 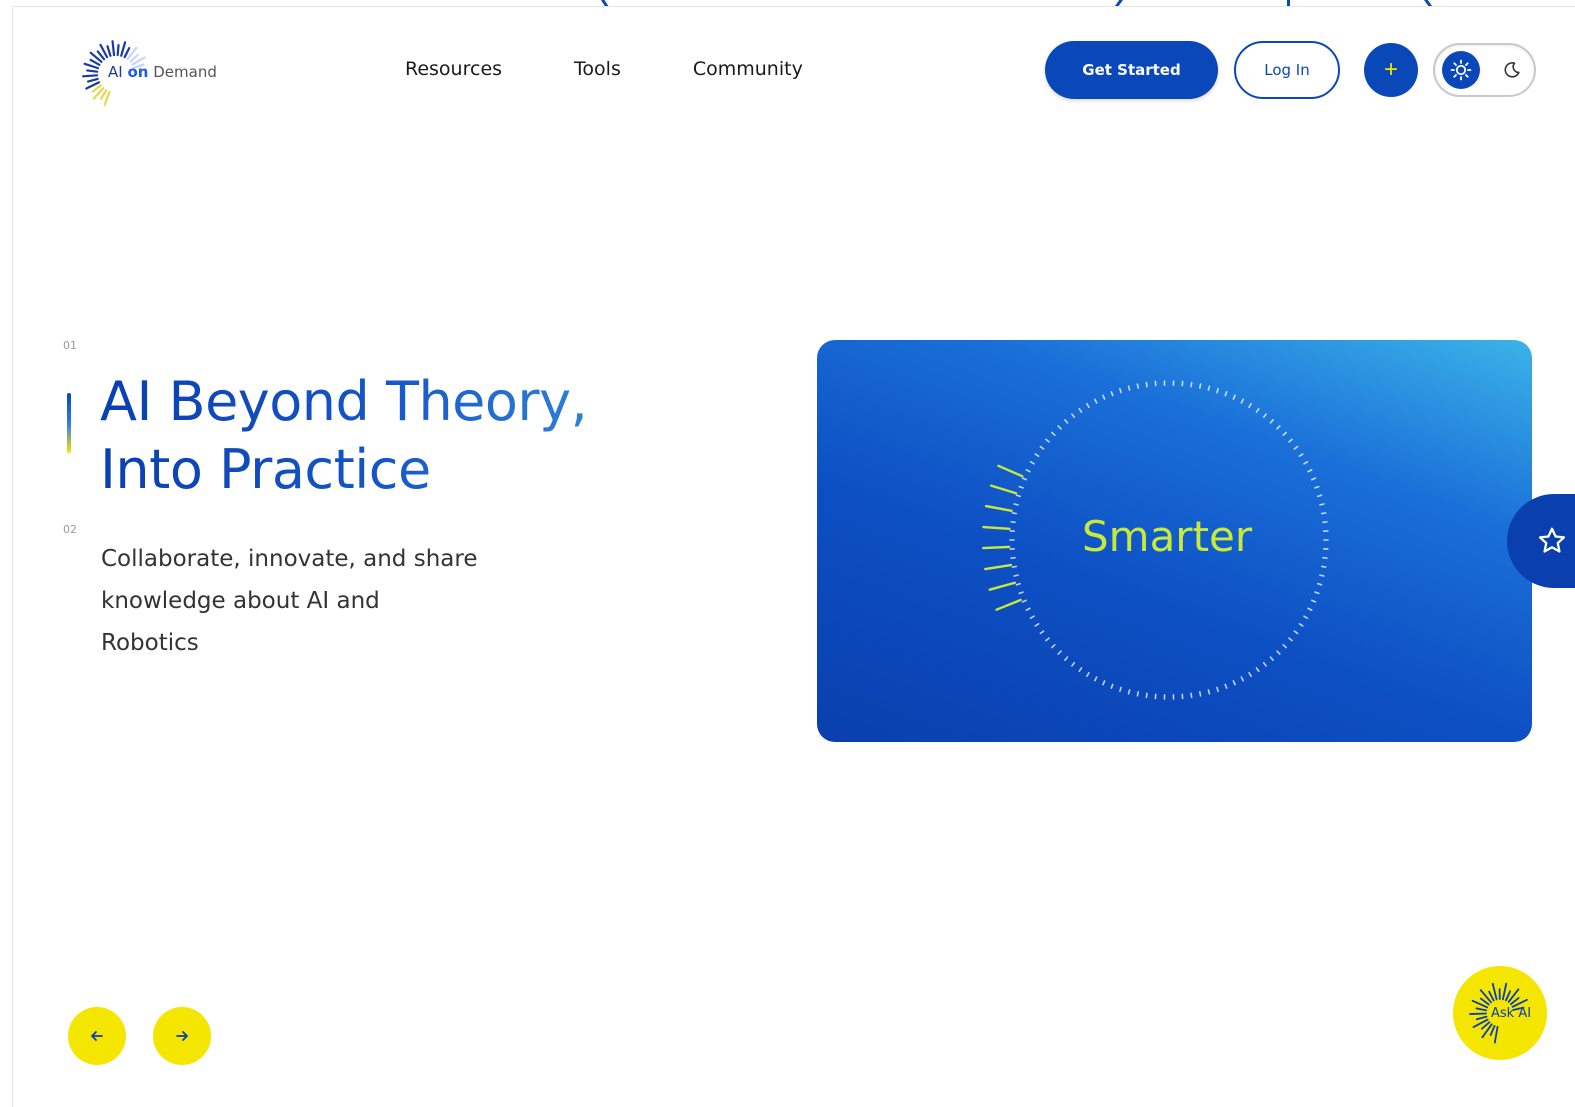 What do you see at coordinates (1511, 1013) in the screenshot?
I see `ask-ai-label: Ask AI` at bounding box center [1511, 1013].